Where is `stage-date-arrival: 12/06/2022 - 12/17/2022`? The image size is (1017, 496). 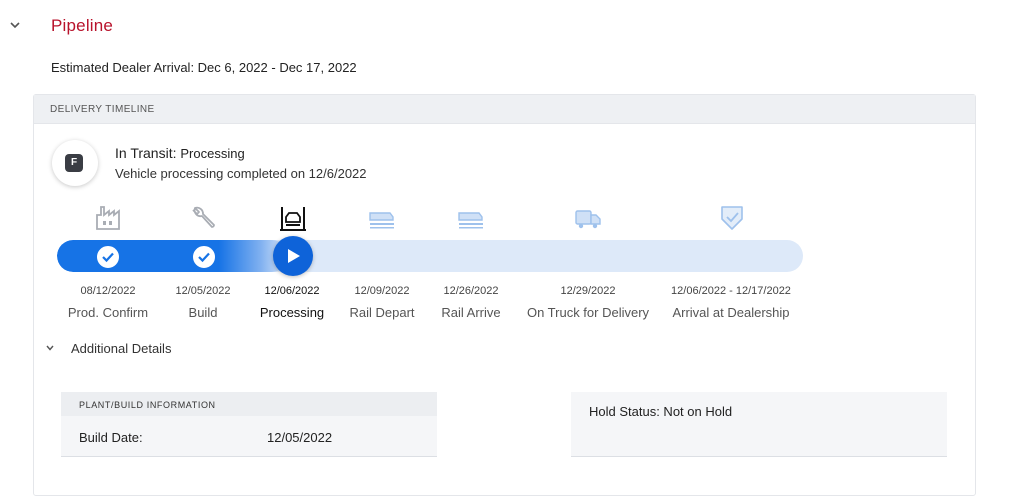 stage-date-arrival: 12/06/2022 - 12/17/2022 is located at coordinates (731, 291).